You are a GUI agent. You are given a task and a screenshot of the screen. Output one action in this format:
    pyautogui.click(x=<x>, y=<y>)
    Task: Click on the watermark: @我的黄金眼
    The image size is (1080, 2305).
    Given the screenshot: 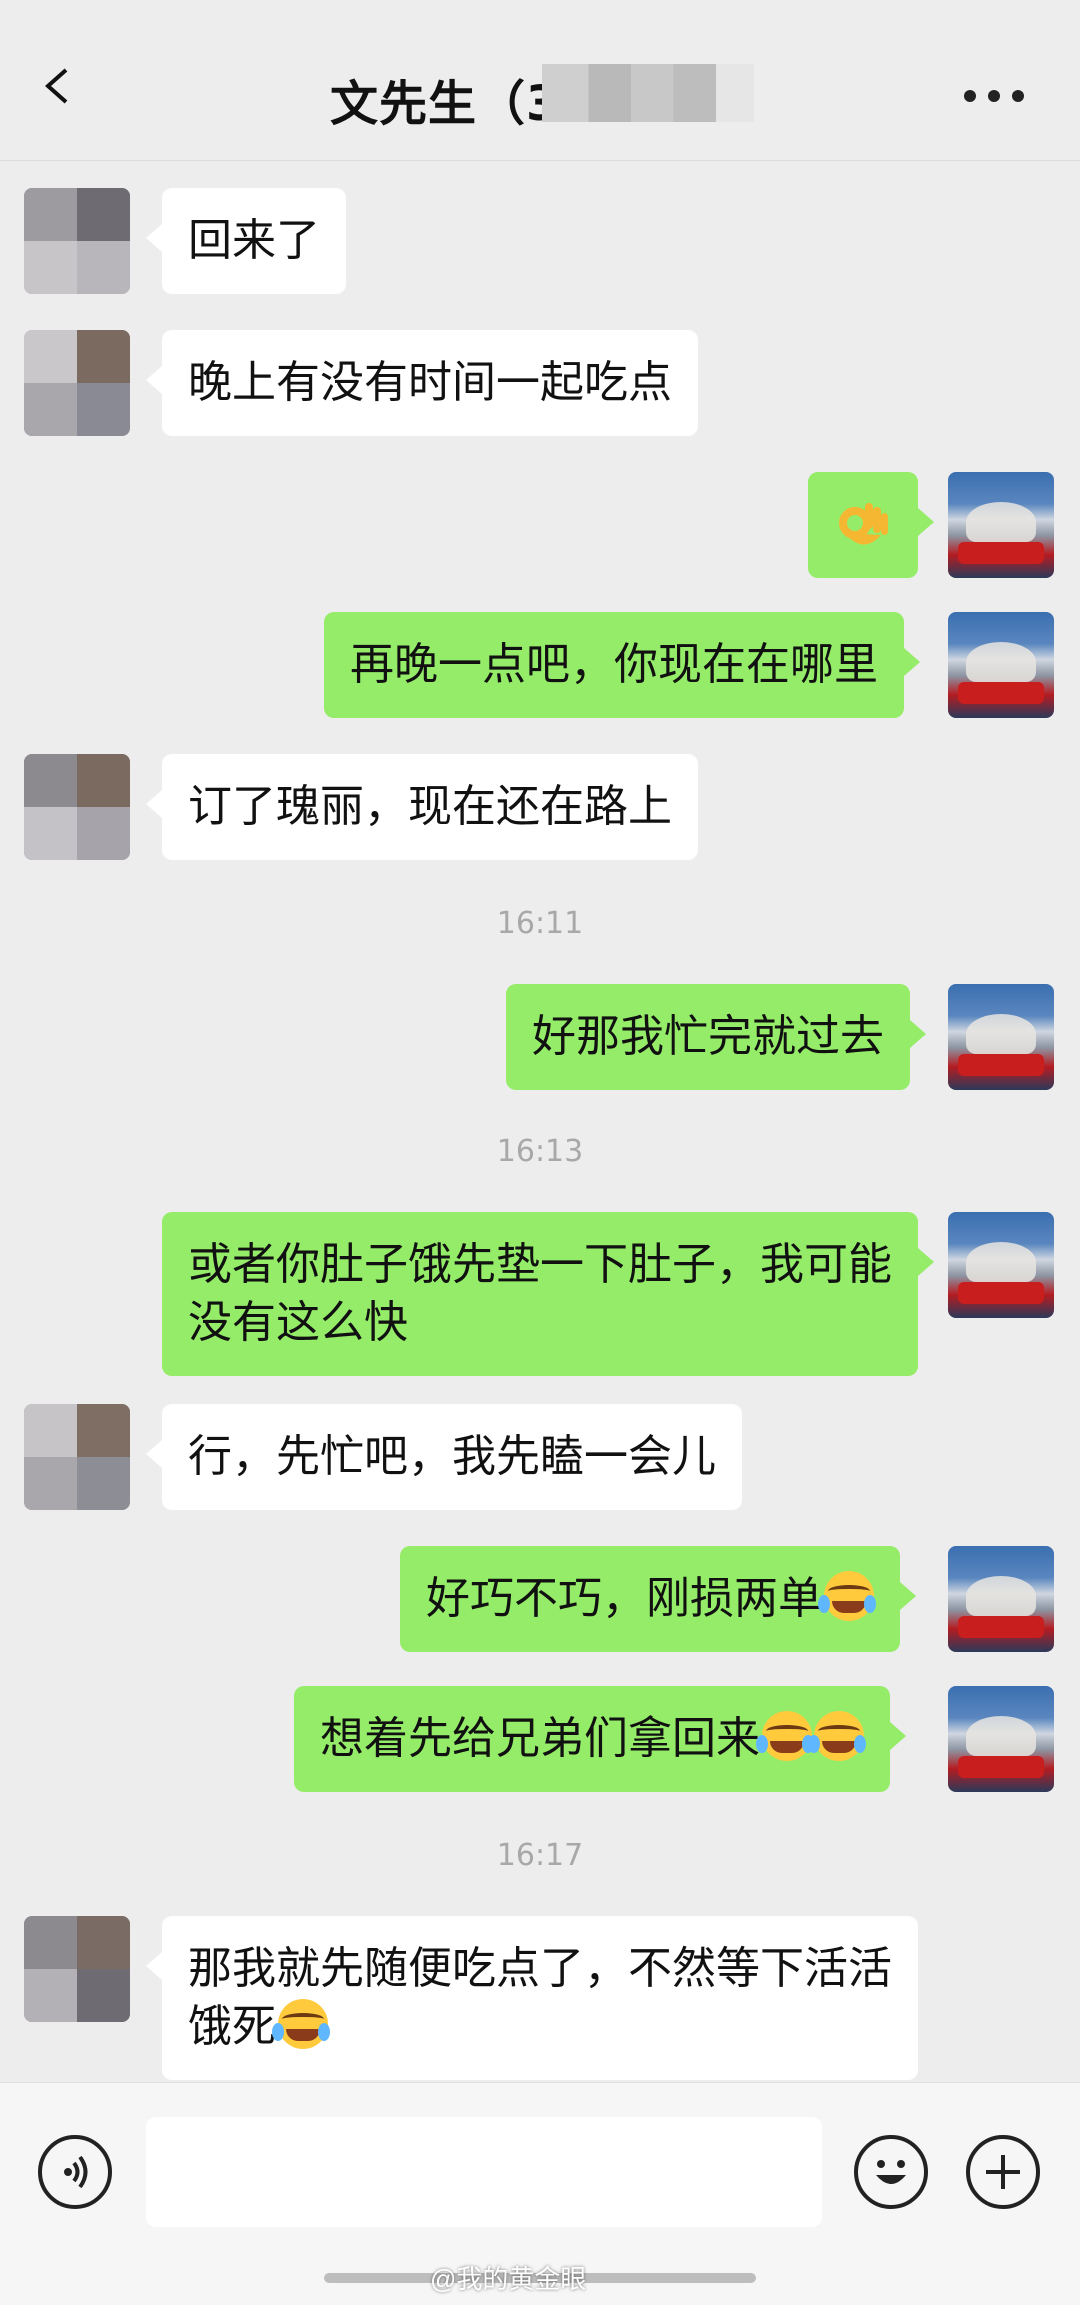 What is the action you would take?
    pyautogui.click(x=508, y=2279)
    